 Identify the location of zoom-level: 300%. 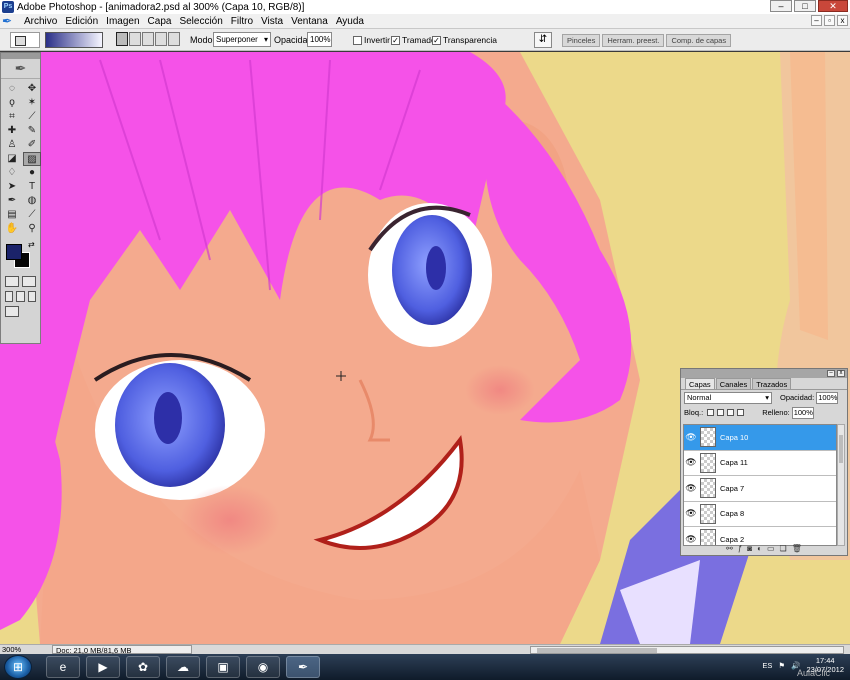
(11, 649).